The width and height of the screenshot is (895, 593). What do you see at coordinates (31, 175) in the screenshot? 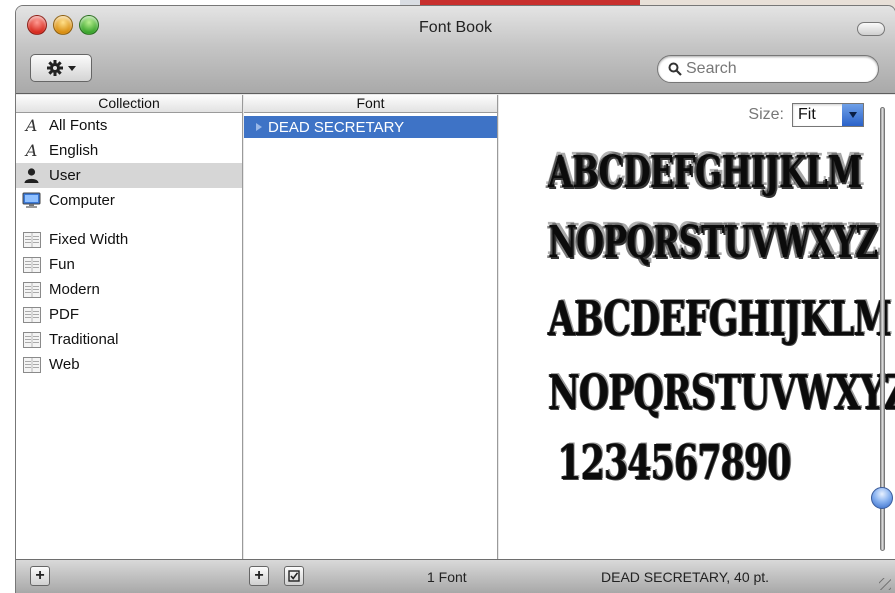
I see `user-icon` at bounding box center [31, 175].